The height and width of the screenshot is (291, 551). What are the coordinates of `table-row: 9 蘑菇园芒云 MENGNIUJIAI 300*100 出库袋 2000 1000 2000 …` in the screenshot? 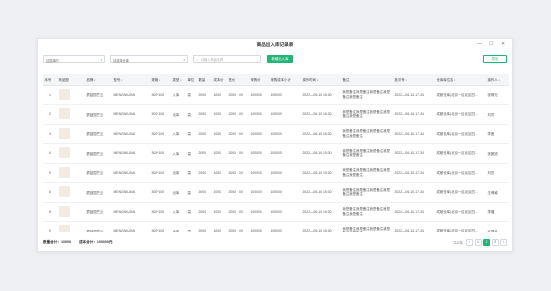 It's located at (276, 226).